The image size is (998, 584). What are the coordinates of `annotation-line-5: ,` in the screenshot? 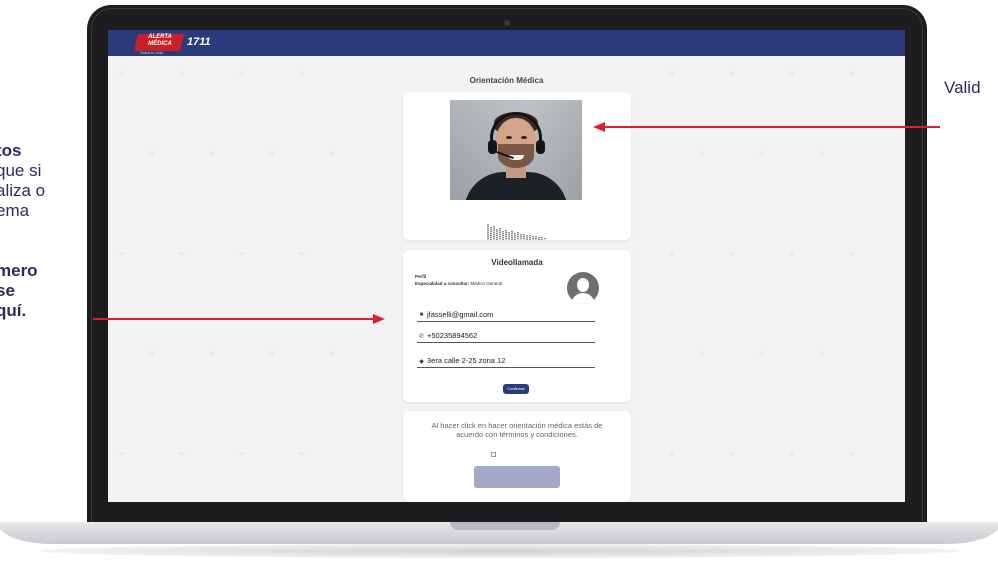 It's located at (0, 230).